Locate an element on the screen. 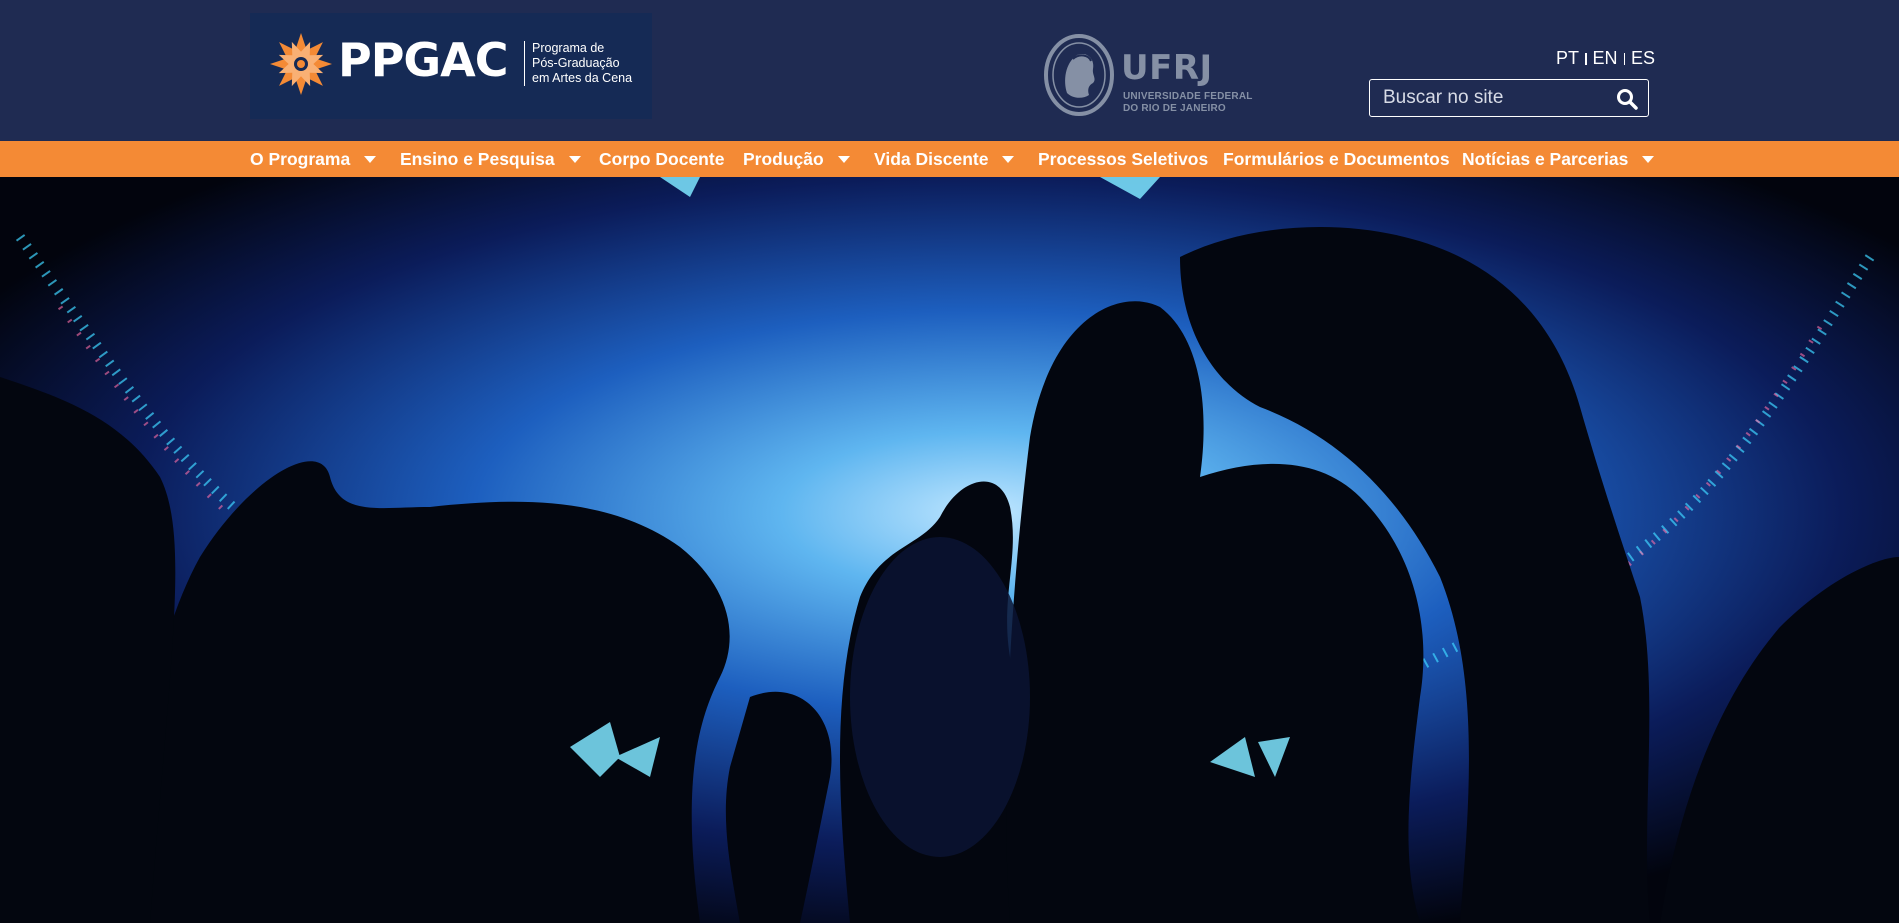 Image resolution: width=1899 pixels, height=923 pixels. lang-en-link: EN is located at coordinates (1605, 58).